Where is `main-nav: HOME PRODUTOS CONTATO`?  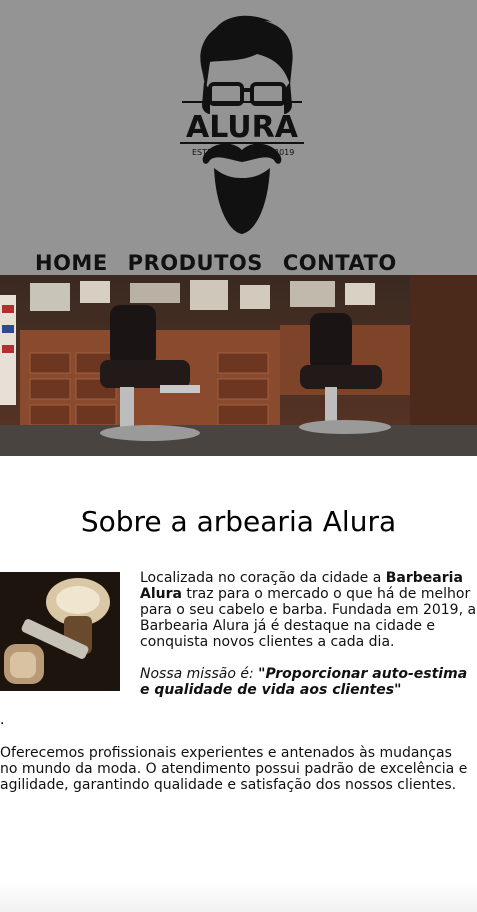
main-nav: HOME PRODUTOS CONTATO is located at coordinates (216, 263).